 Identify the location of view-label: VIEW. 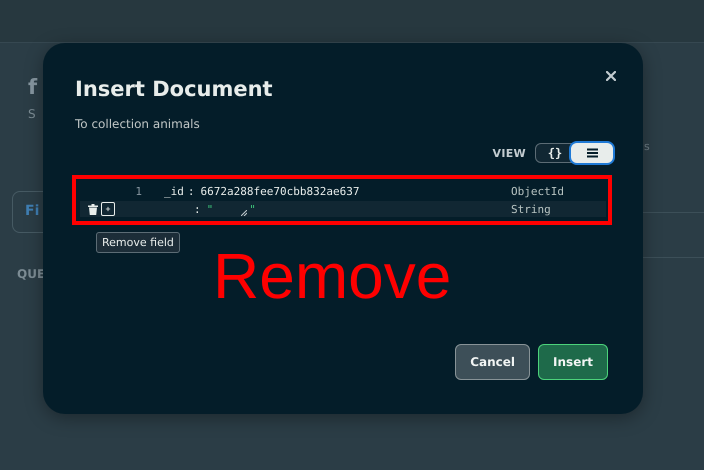
(509, 153).